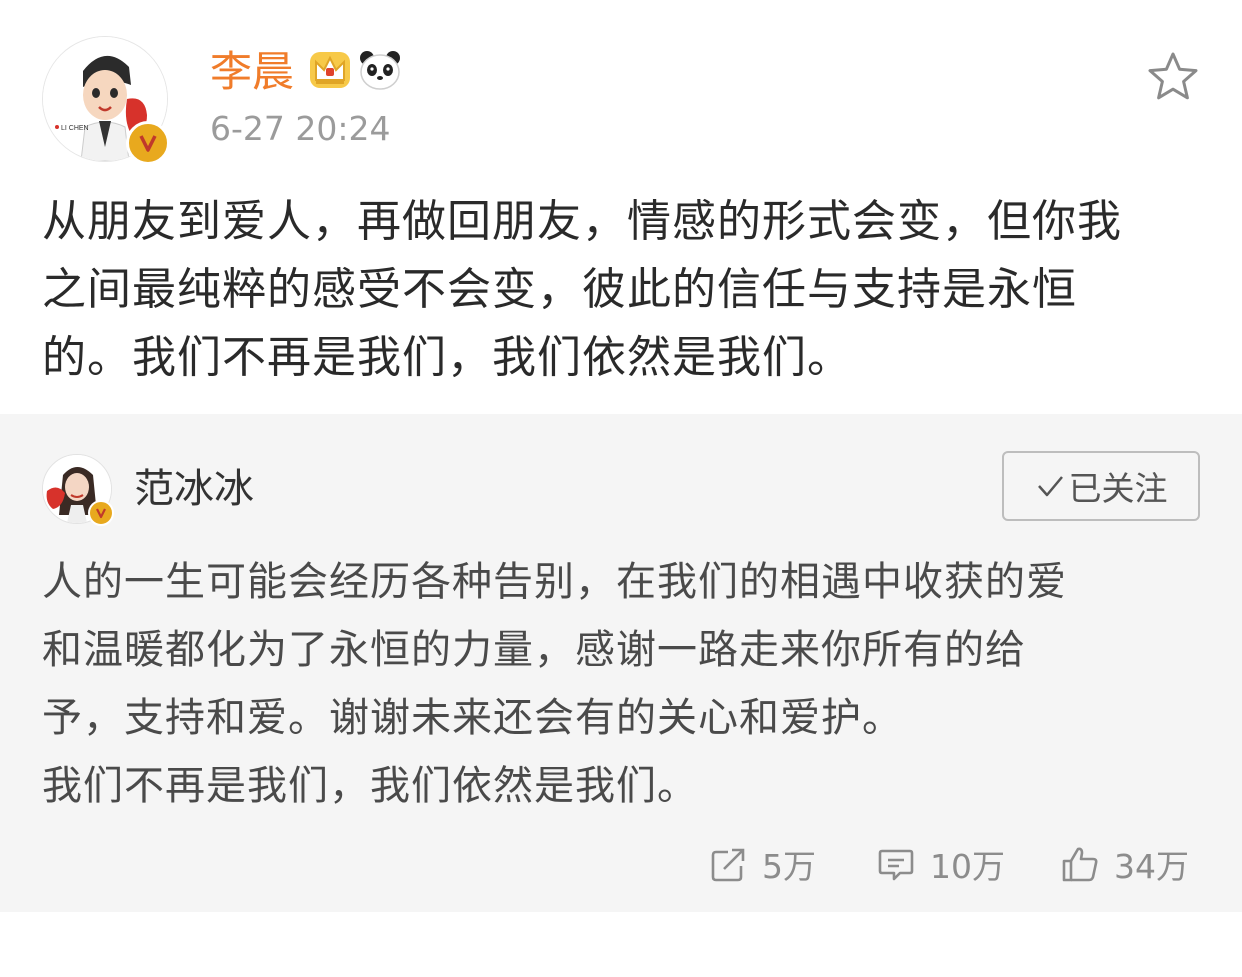  I want to click on following-button-label: 已关注, so click(1118, 488).